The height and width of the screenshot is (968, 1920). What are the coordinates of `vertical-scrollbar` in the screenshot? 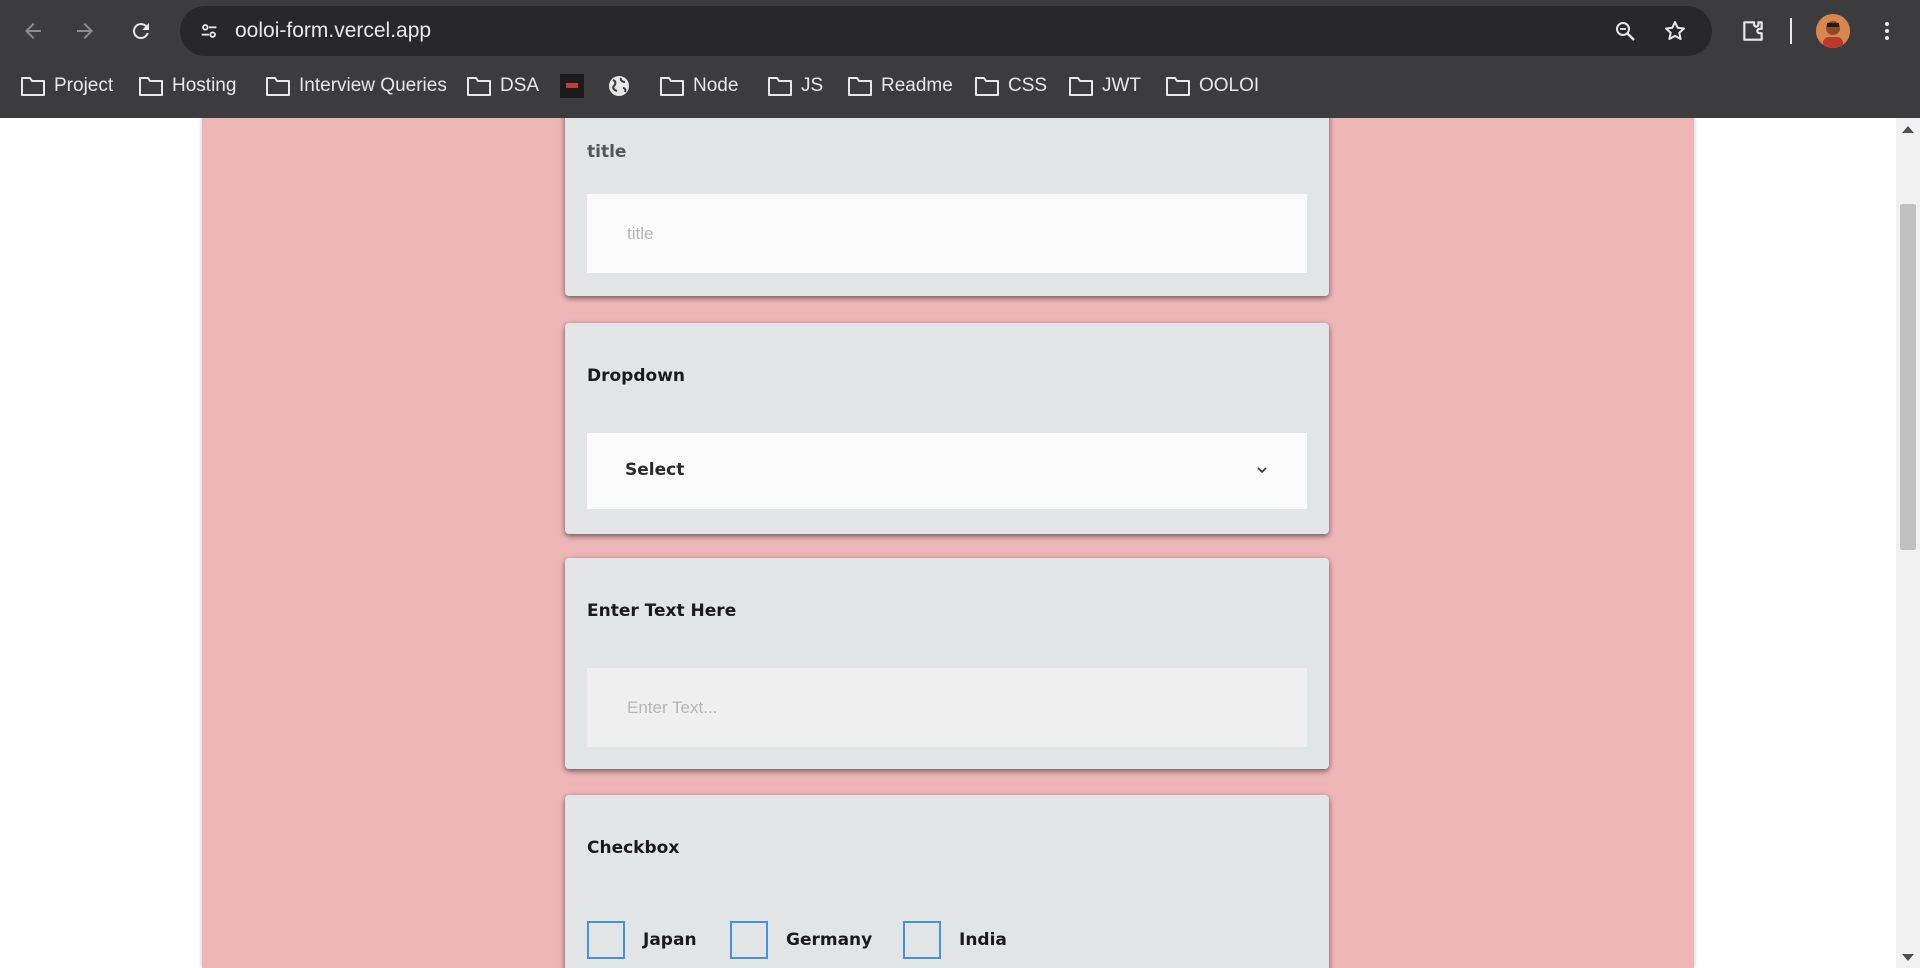 It's located at (1908, 543).